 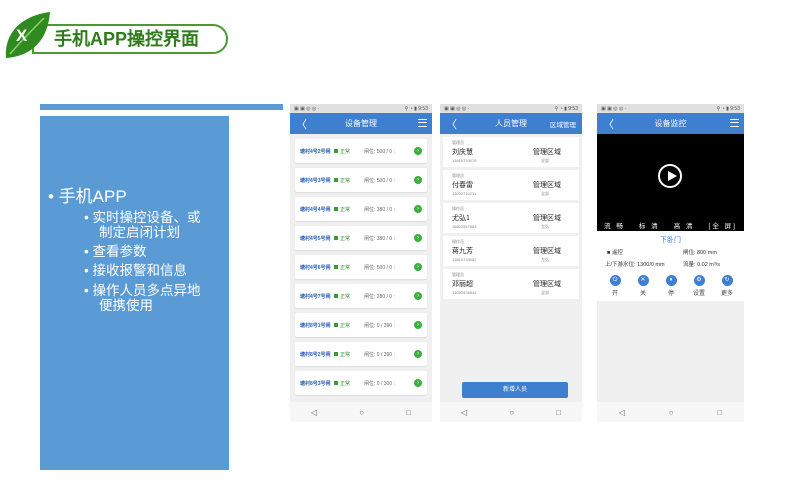 What do you see at coordinates (615, 253) in the screenshot?
I see `control-mode: ■ 遥控` at bounding box center [615, 253].